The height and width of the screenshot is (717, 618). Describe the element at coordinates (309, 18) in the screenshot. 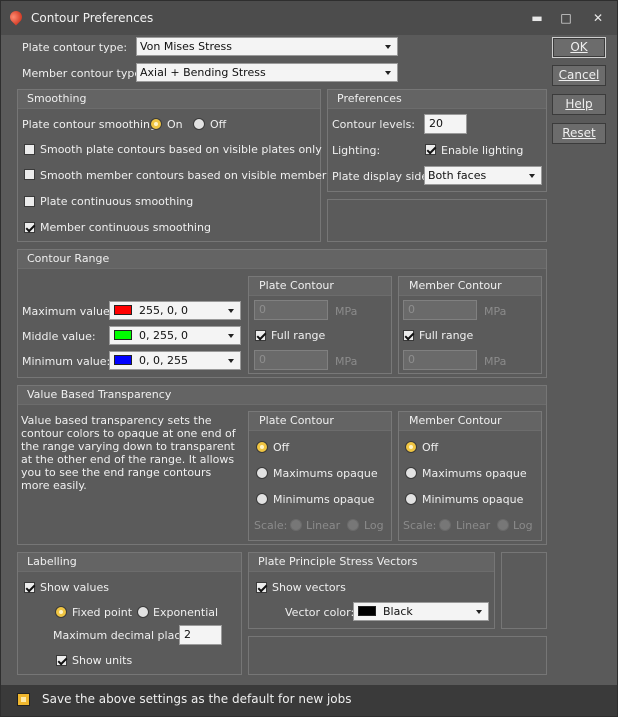

I see `title-bar: Contour Preferences ▬ □ ✕` at that location.